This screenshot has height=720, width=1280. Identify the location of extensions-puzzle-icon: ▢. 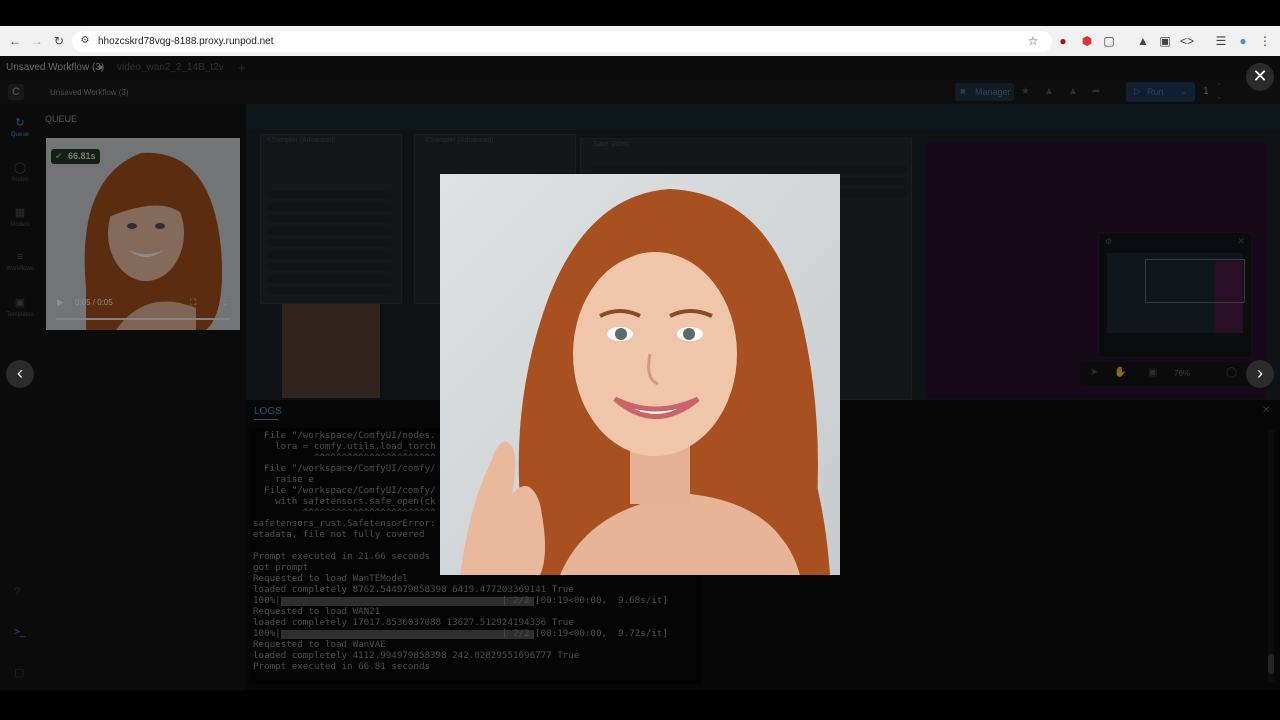
(1109, 41).